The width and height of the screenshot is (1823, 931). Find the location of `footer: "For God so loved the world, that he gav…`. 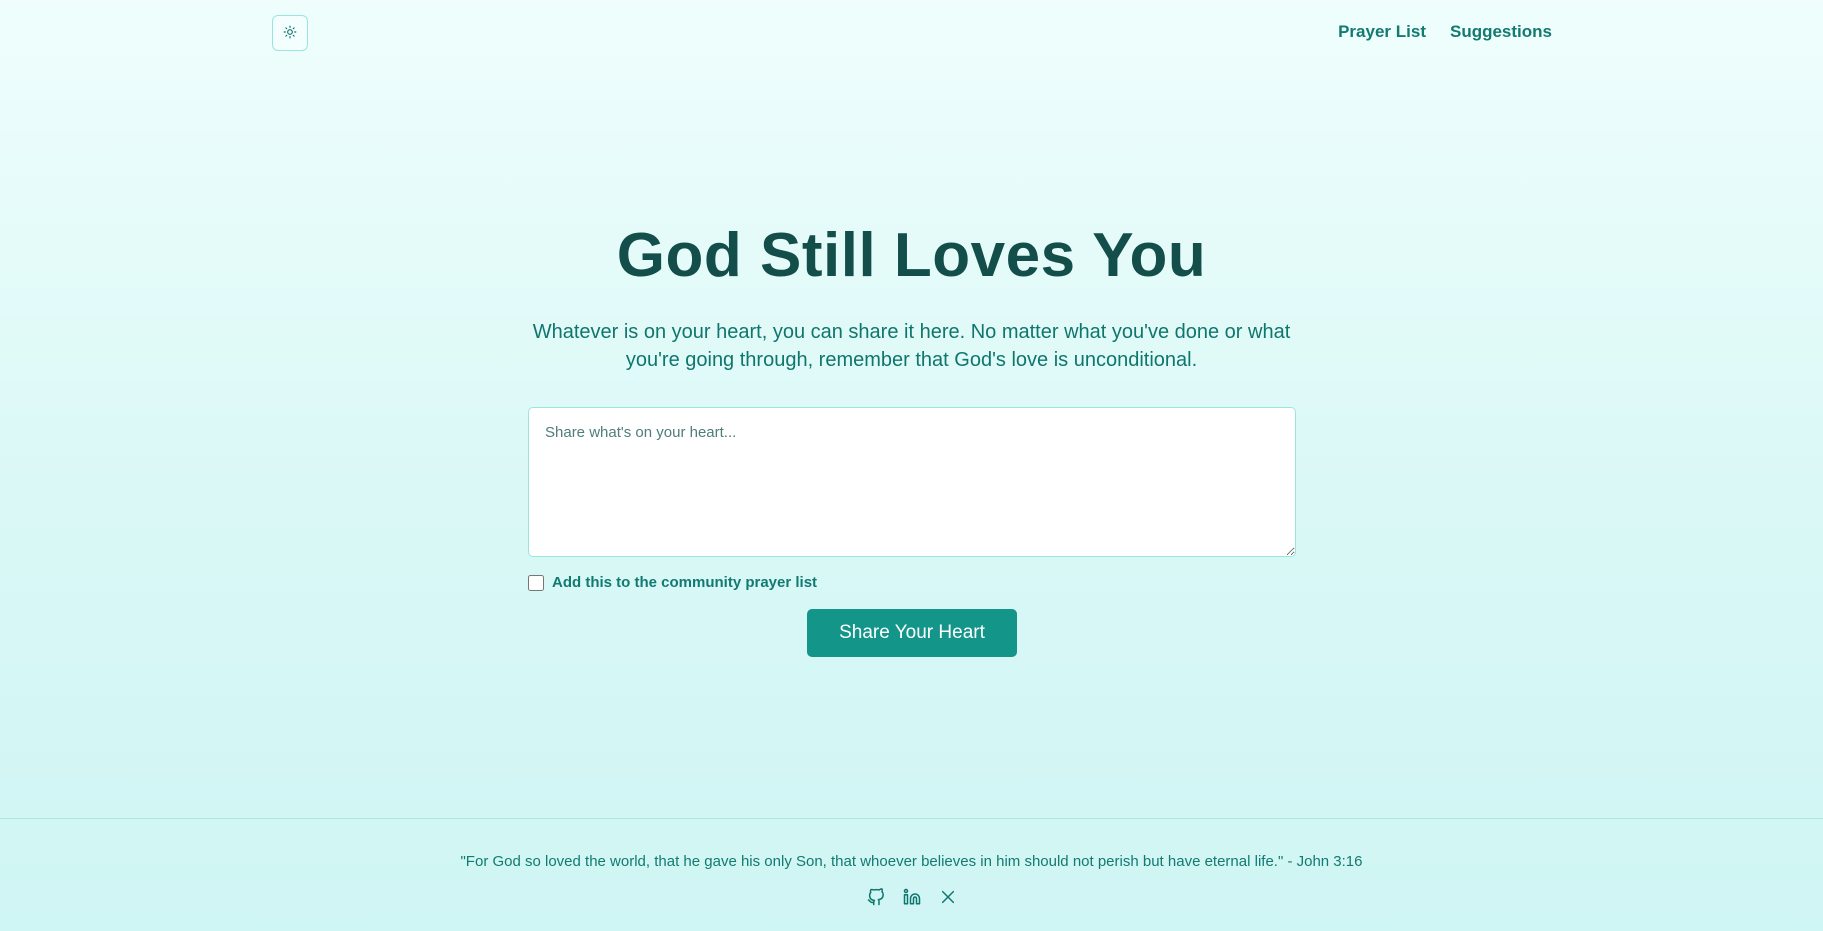

footer: "For God so loved the world, that he gav… is located at coordinates (911, 874).